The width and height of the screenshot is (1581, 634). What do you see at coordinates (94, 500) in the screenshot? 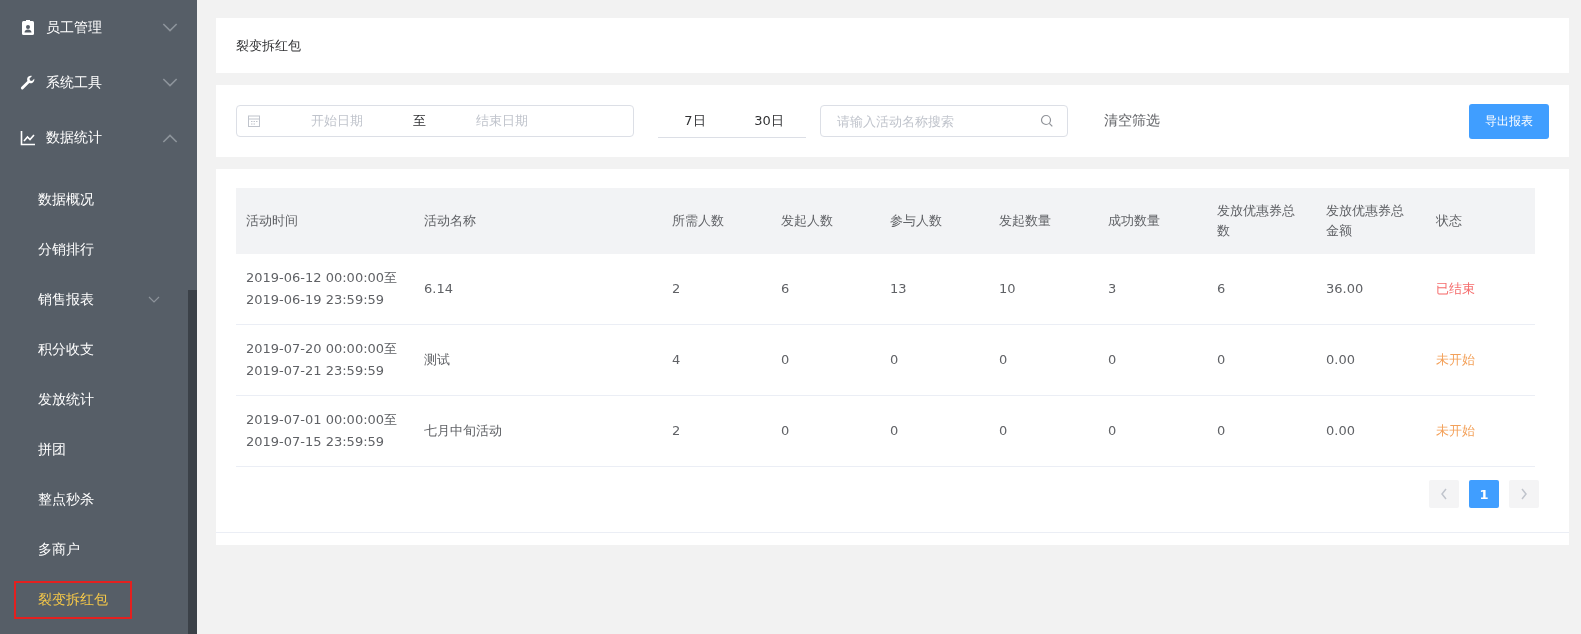
I see `submenu-item: 整点秒杀` at bounding box center [94, 500].